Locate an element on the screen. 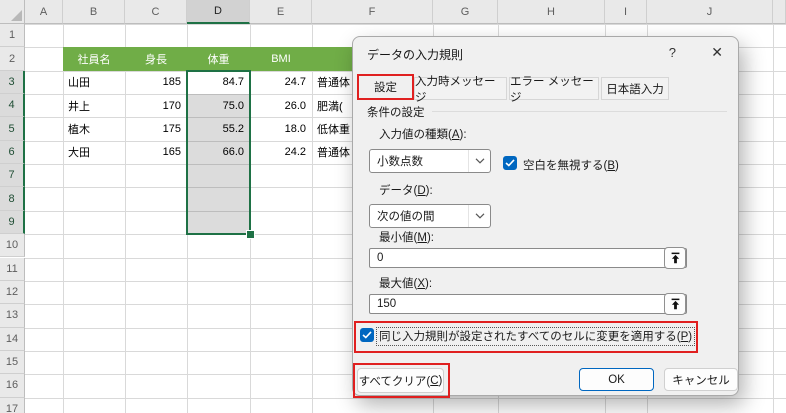 The width and height of the screenshot is (786, 413). ignore-blank-checkbox is located at coordinates (510, 163).